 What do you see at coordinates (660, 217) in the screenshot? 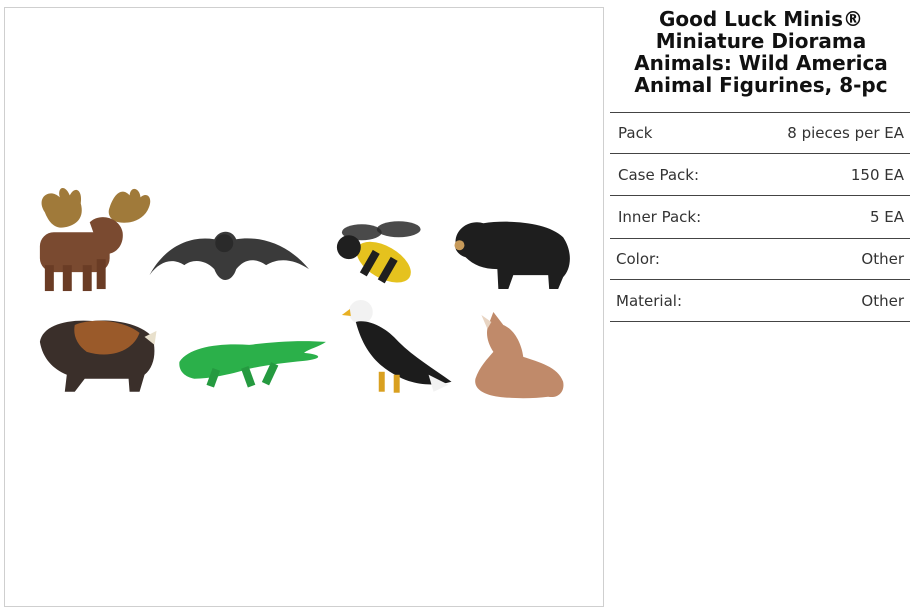
I see `spec-label: Inner Pack:` at bounding box center [660, 217].